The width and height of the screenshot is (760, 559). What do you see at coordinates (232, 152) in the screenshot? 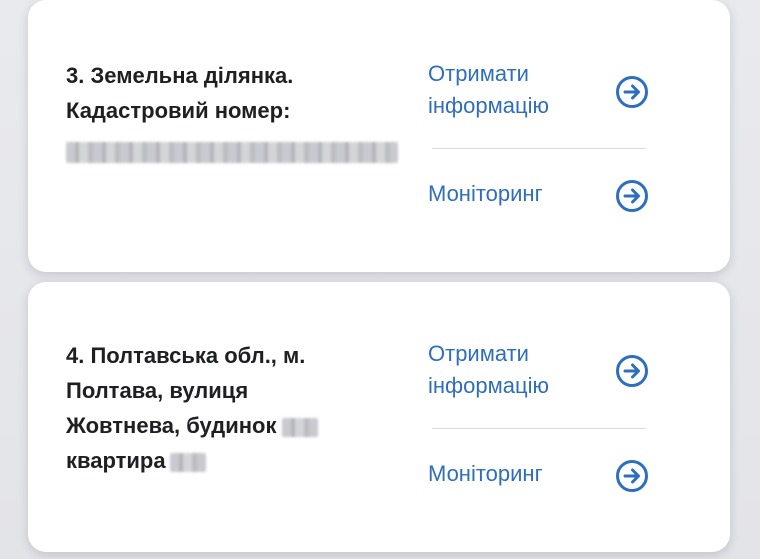
I see `cadastral-number-redacted` at bounding box center [232, 152].